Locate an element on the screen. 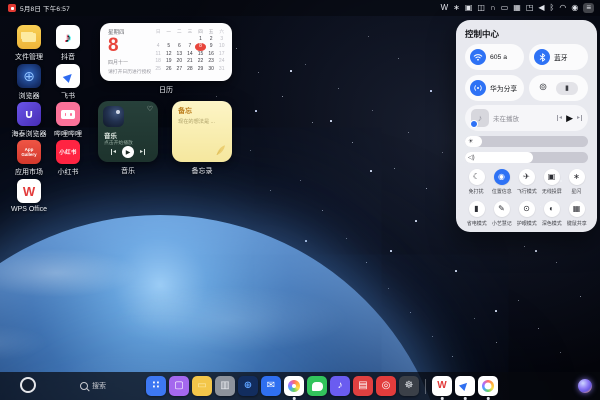 The image size is (600, 400). toggle-eye-comfort: ⊙ 护眼模式 is located at coordinates (526, 214).